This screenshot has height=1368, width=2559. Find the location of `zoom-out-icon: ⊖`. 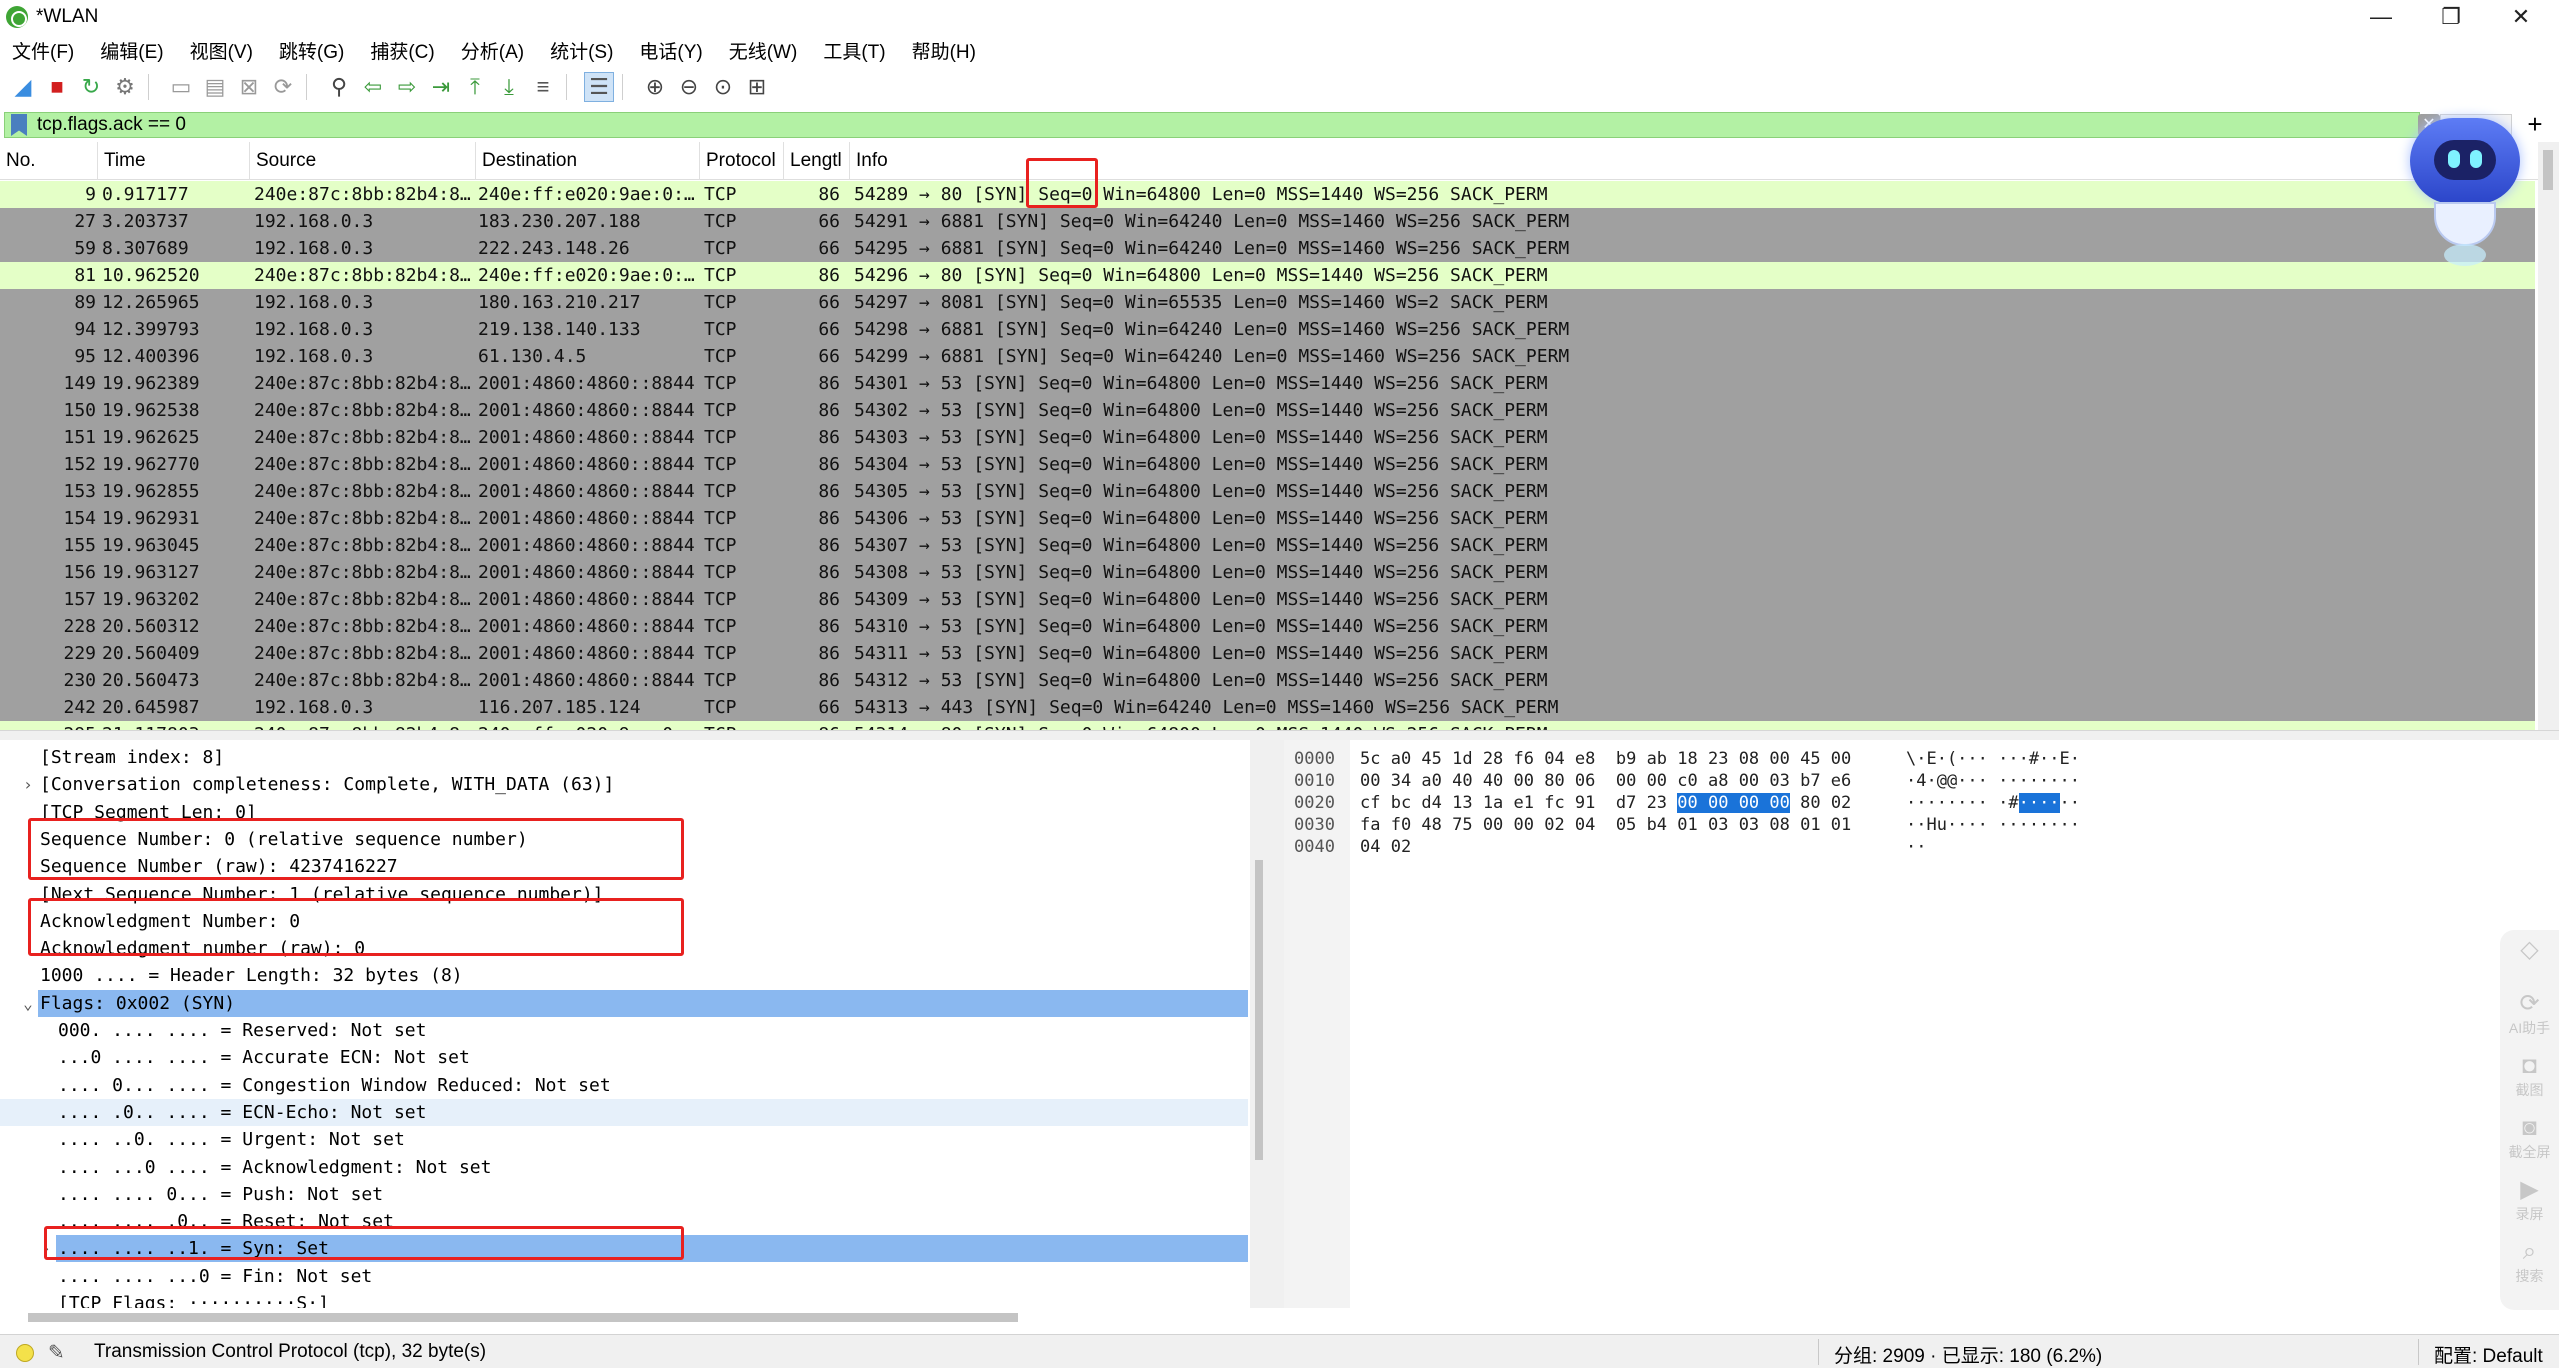

zoom-out-icon: ⊖ is located at coordinates (689, 87).